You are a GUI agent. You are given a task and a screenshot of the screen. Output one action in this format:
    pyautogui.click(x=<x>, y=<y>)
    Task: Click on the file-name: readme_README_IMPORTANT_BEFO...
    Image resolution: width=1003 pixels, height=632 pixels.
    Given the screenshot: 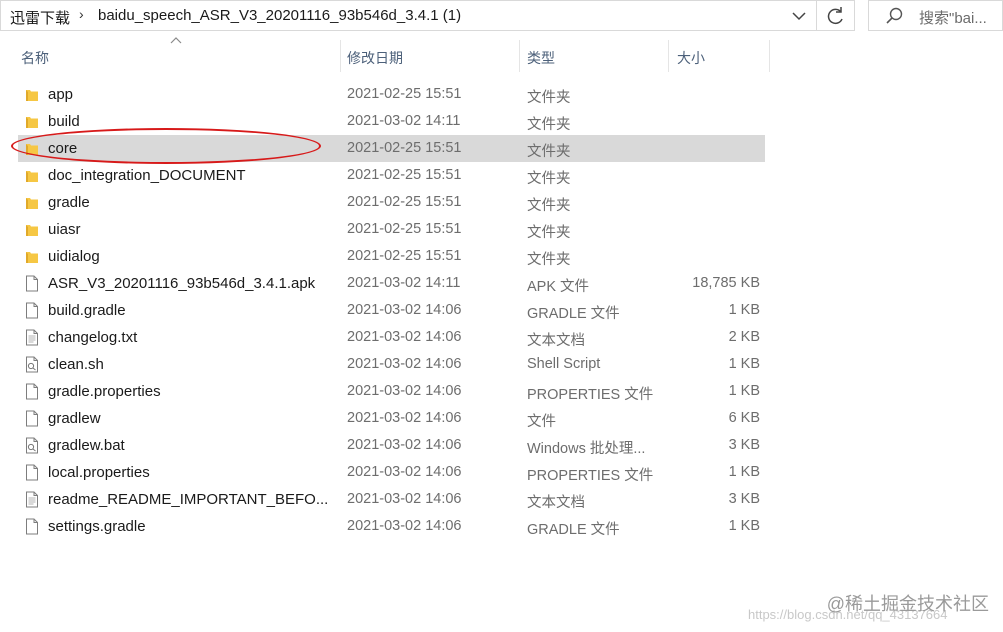 What is the action you would take?
    pyautogui.click(x=188, y=499)
    